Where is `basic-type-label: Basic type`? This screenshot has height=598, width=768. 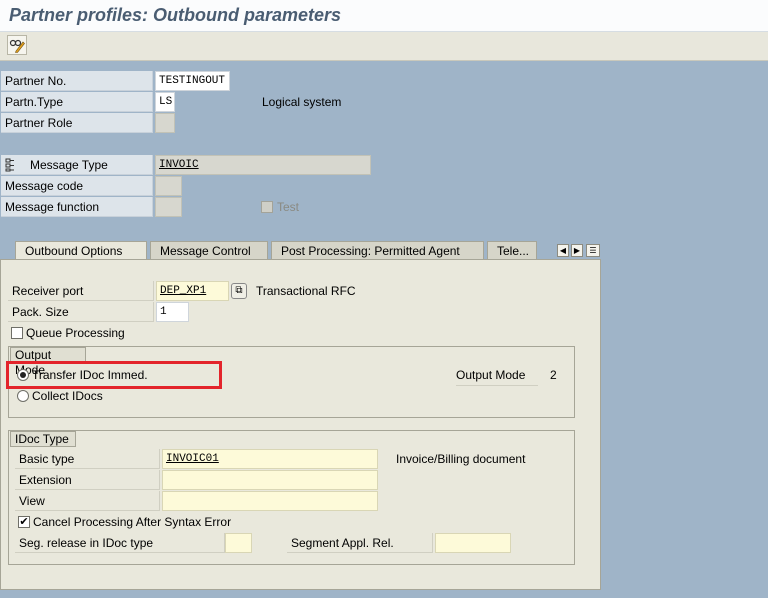
basic-type-label: Basic type is located at coordinates (87, 459).